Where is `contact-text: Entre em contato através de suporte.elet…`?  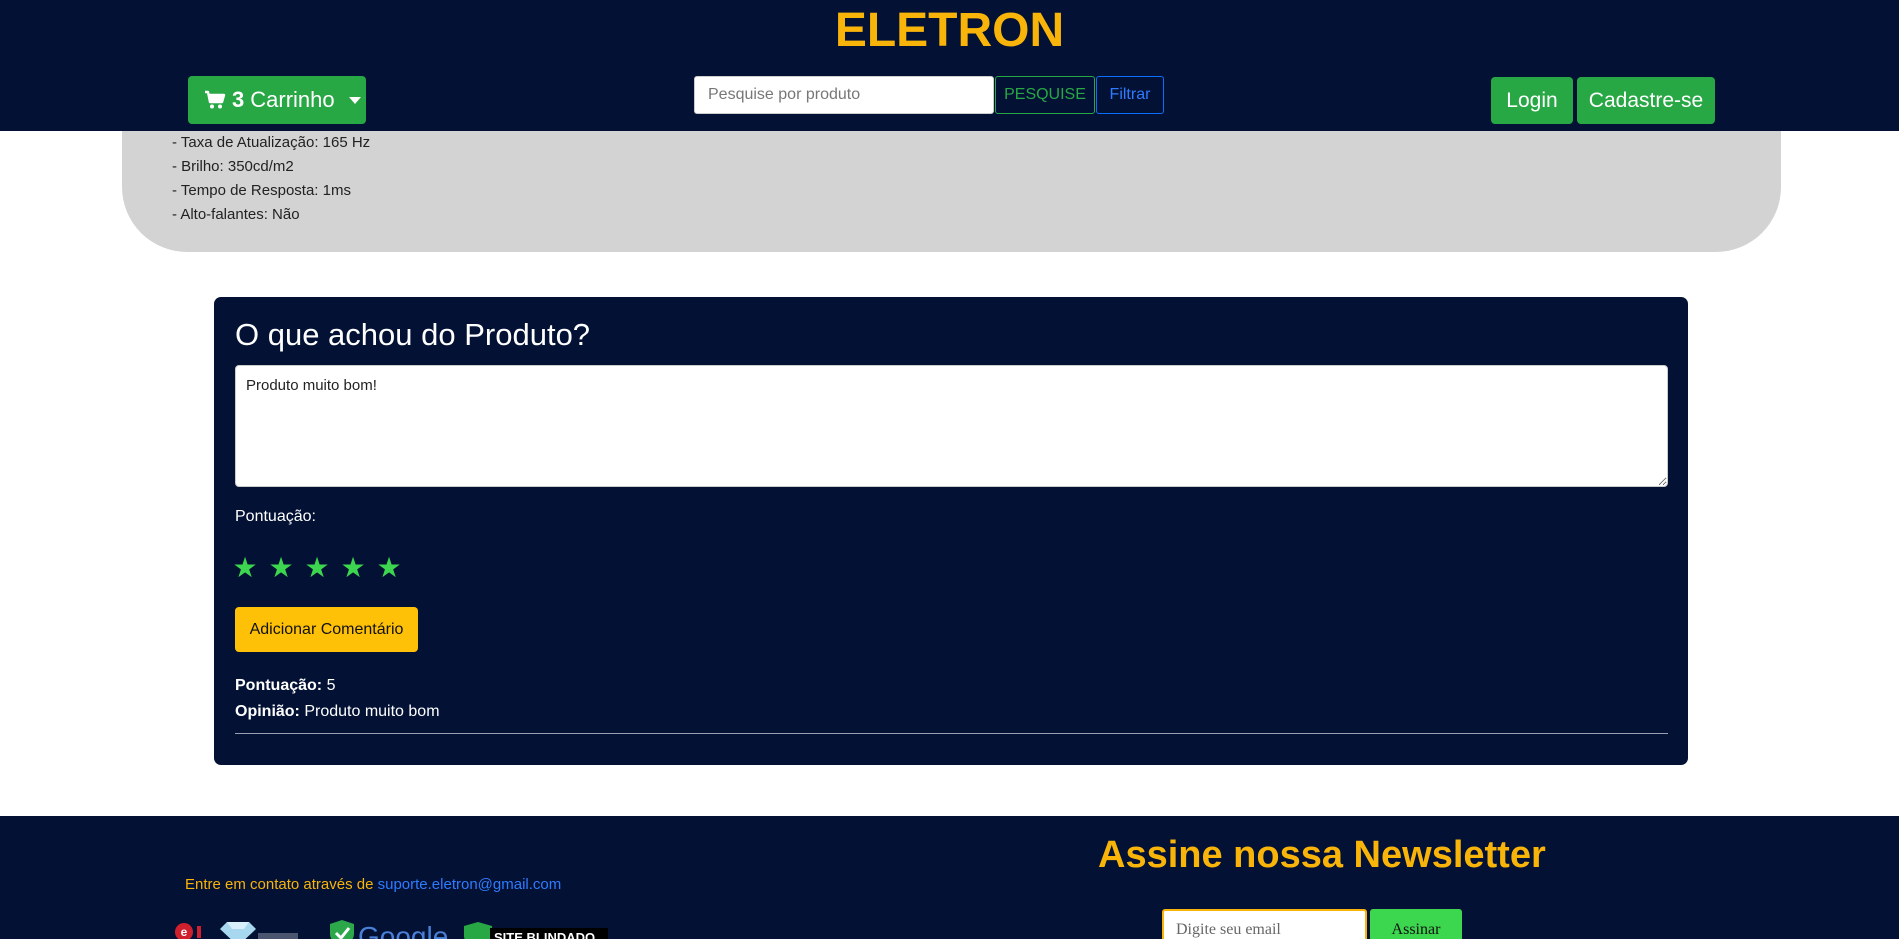
contact-text: Entre em contato através de suporte.elet… is located at coordinates (373, 884).